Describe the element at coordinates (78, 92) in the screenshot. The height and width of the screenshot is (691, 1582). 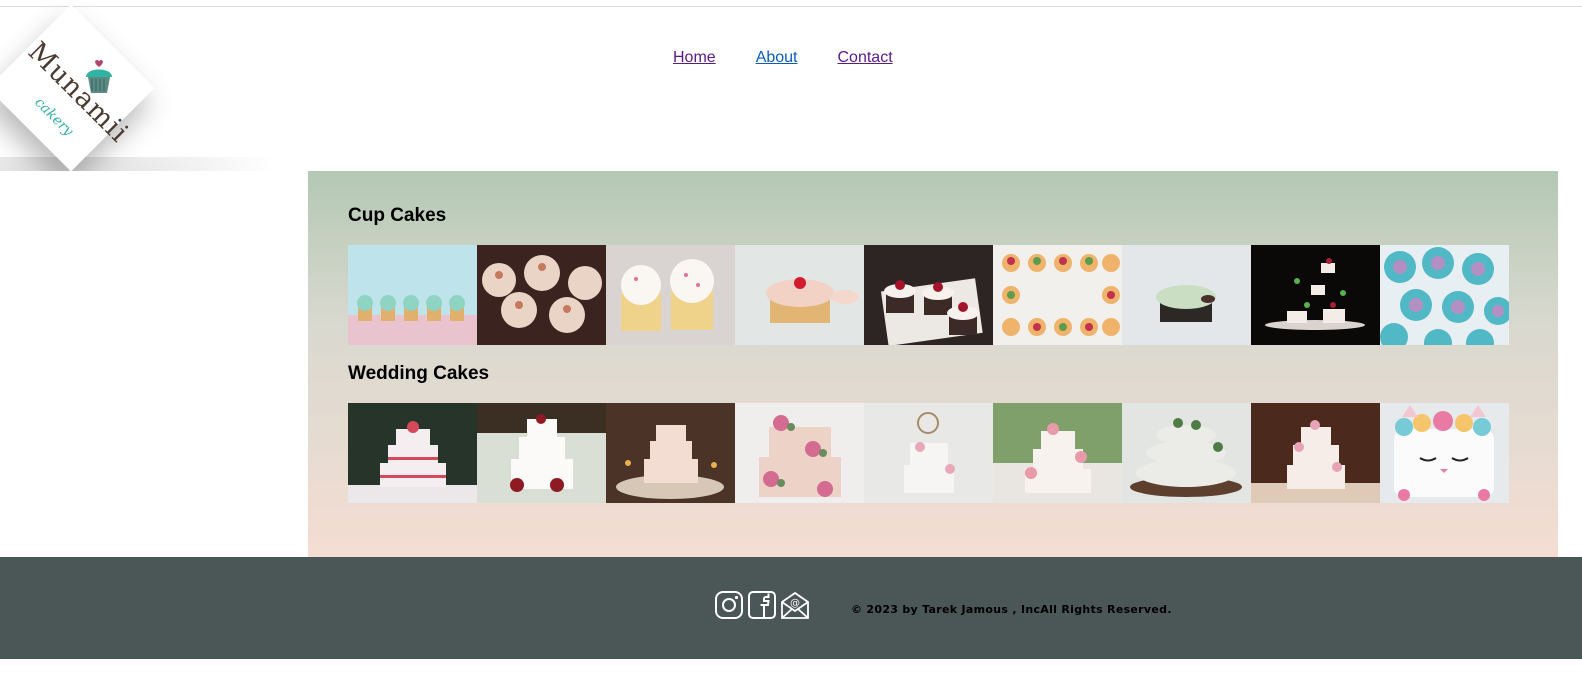
I see `logo-brand-name: Munamii` at that location.